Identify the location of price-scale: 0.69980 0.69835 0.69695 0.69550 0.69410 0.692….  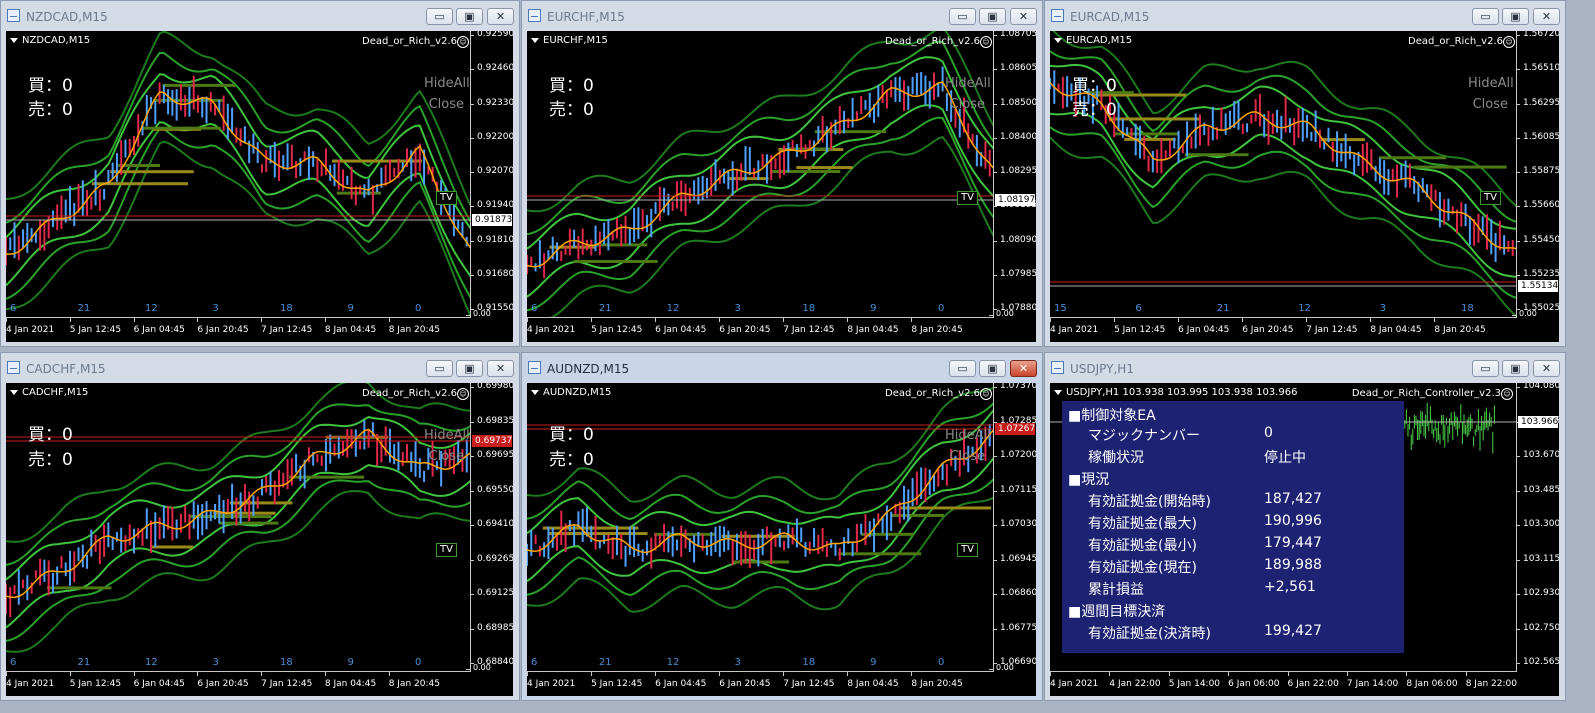
(491, 527).